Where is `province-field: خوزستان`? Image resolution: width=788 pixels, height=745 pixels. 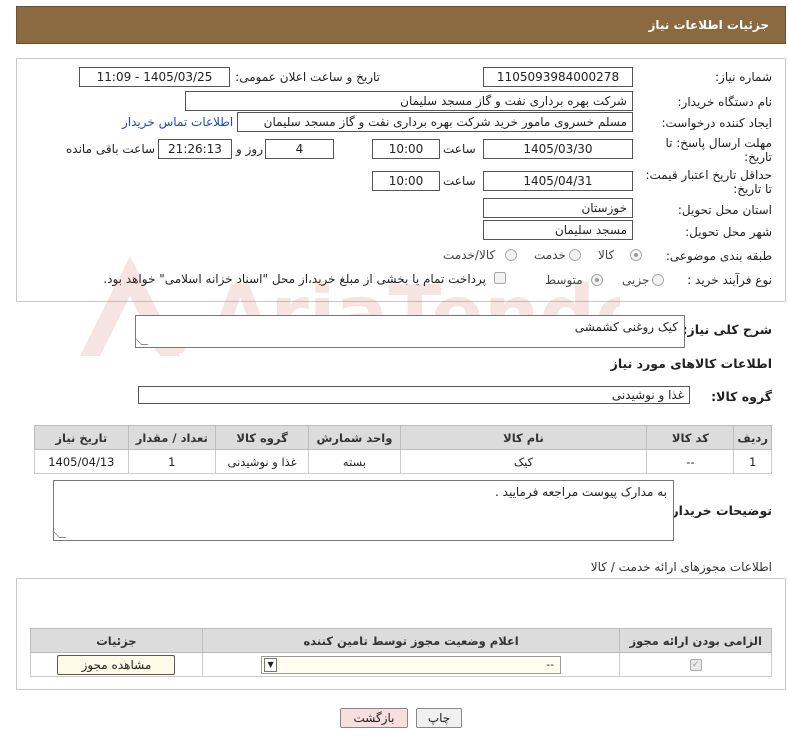 province-field: خوزستان is located at coordinates (558, 208).